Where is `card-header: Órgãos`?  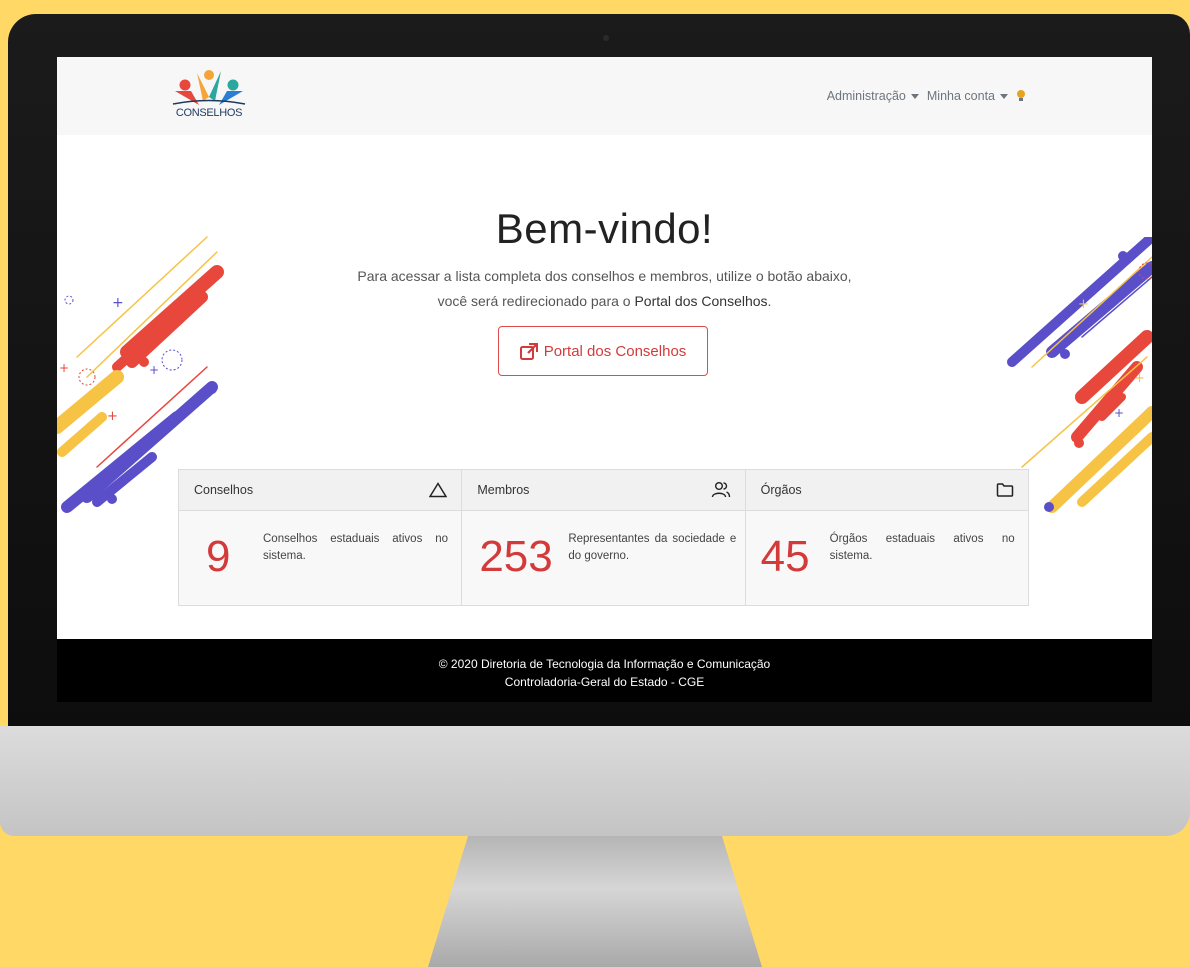 card-header: Órgãos is located at coordinates (886, 490).